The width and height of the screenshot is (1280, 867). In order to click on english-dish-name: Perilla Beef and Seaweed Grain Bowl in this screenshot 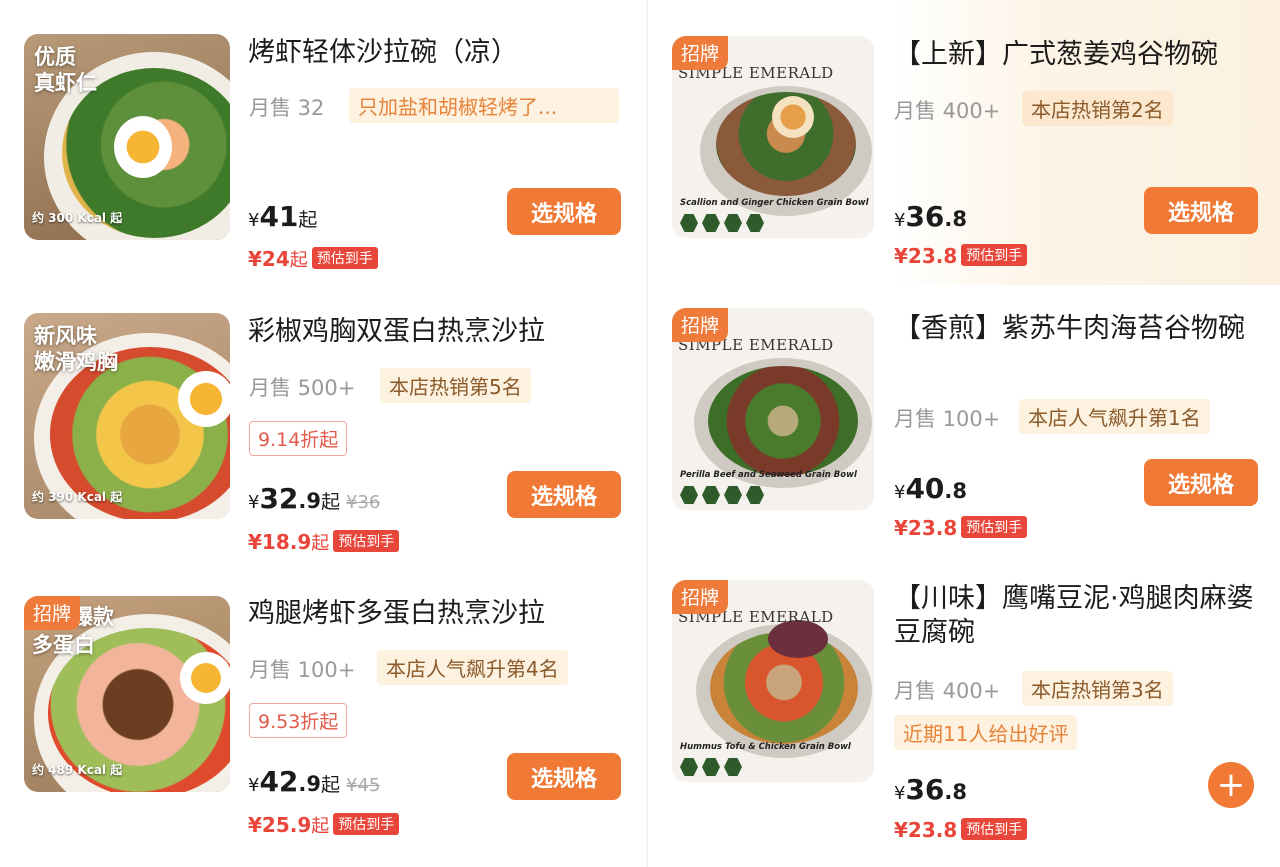, I will do `click(768, 475)`.